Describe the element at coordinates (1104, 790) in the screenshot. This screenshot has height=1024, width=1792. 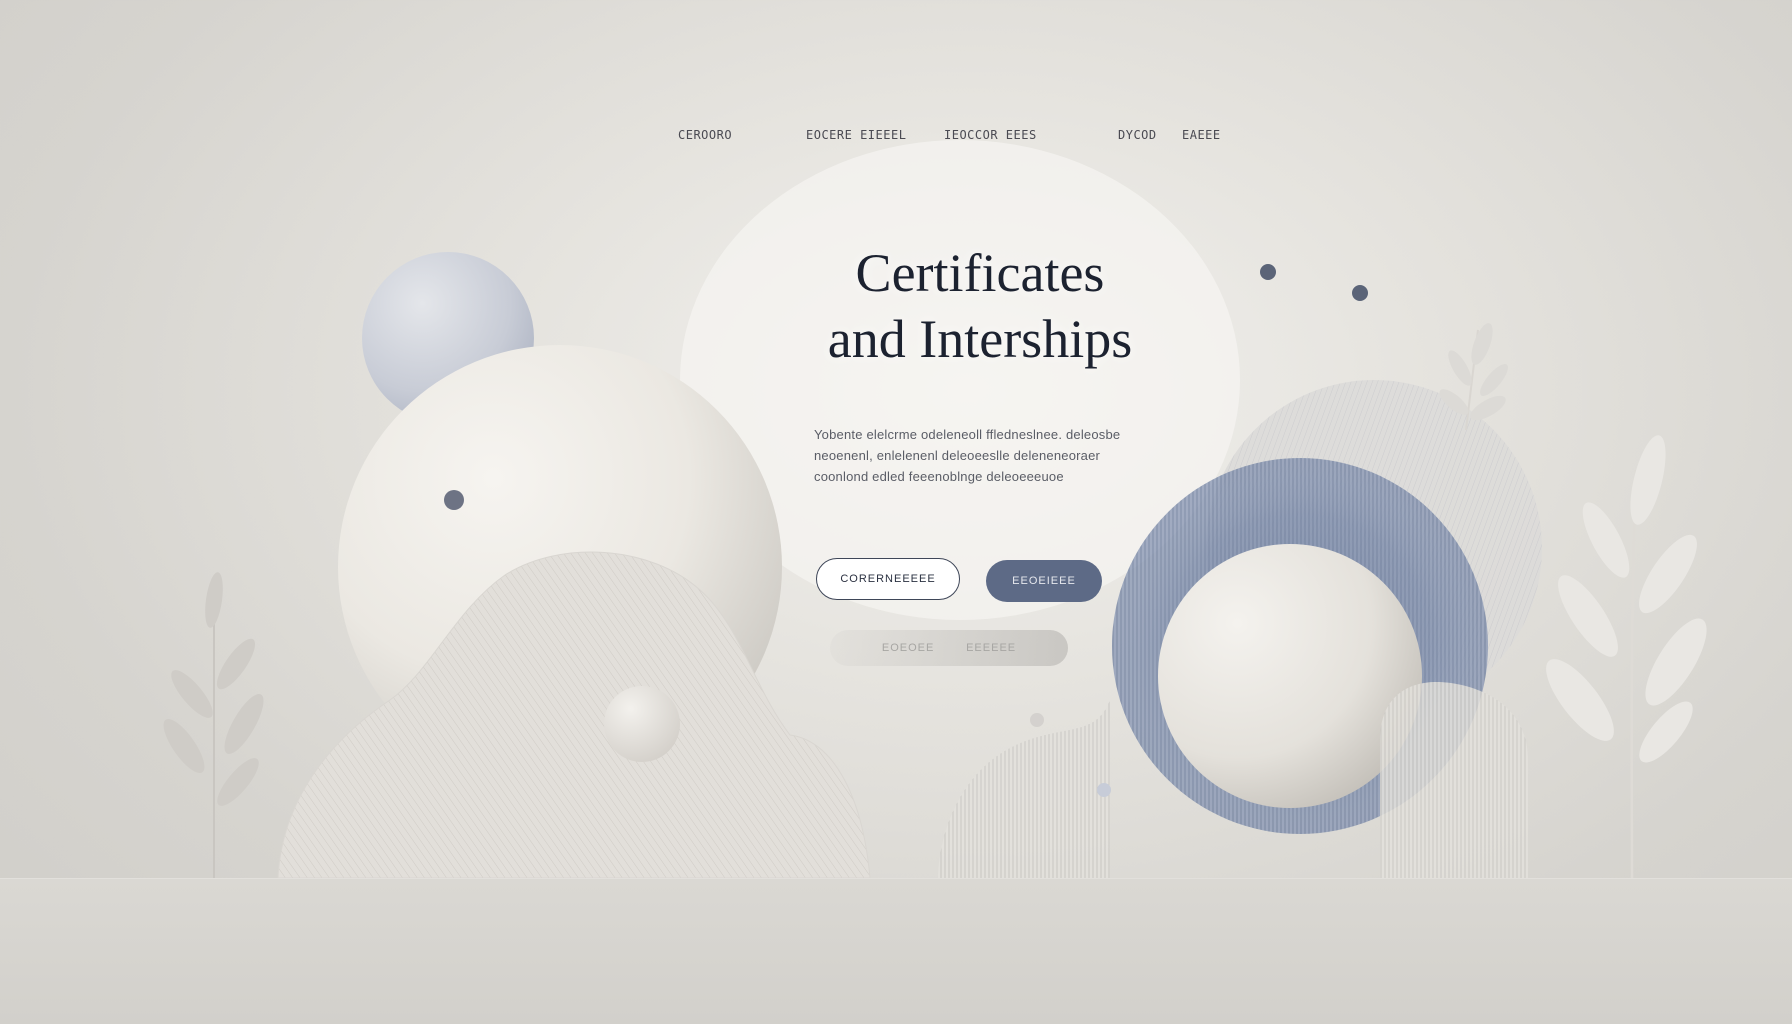
I see `dot-center-small` at that location.